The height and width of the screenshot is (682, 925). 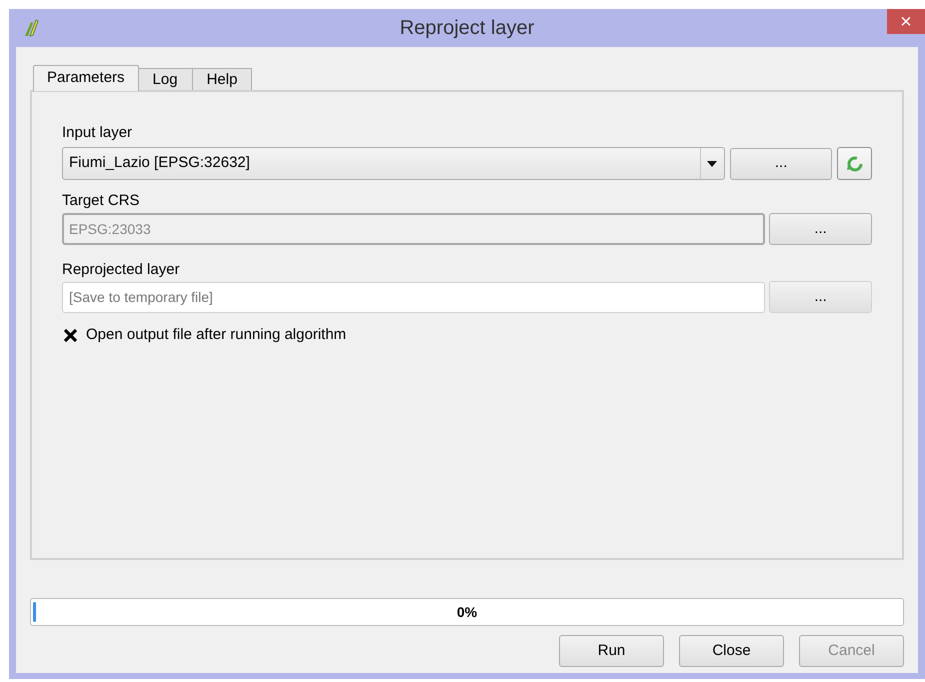 What do you see at coordinates (611, 651) in the screenshot?
I see `dialog-button: Run` at bounding box center [611, 651].